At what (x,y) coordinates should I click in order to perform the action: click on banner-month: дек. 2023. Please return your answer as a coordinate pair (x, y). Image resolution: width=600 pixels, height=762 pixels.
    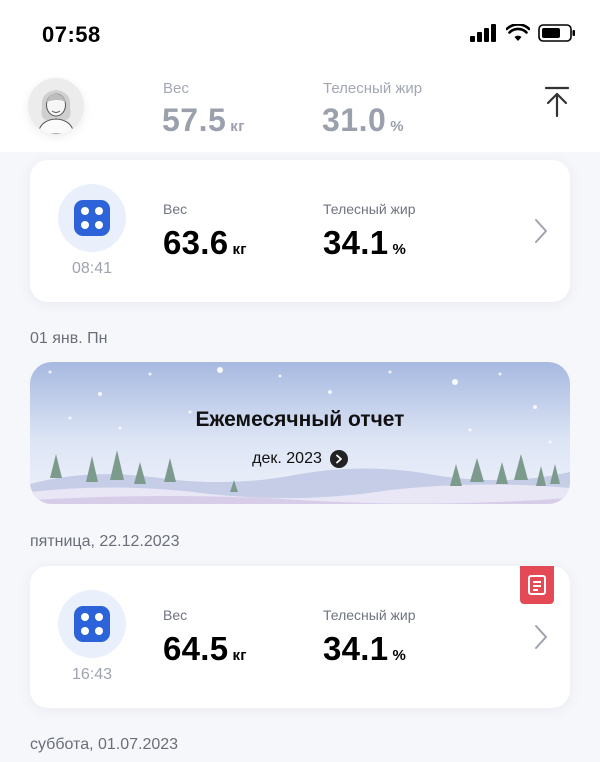
    Looking at the image, I should click on (287, 458).